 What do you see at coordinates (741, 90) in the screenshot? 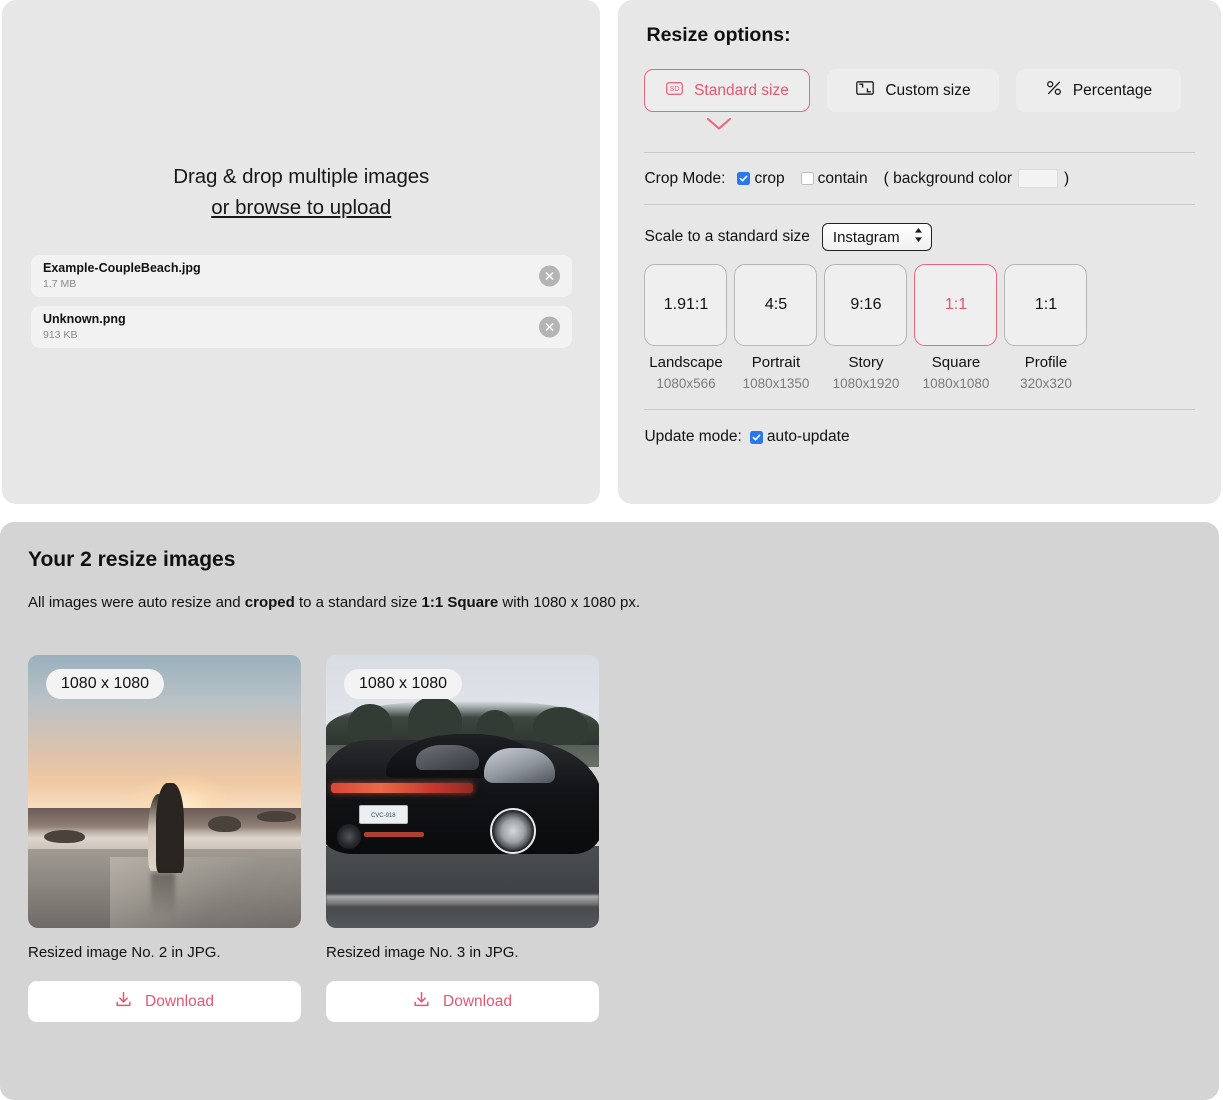
I see `tab-standard-size-label: Standard size` at bounding box center [741, 90].